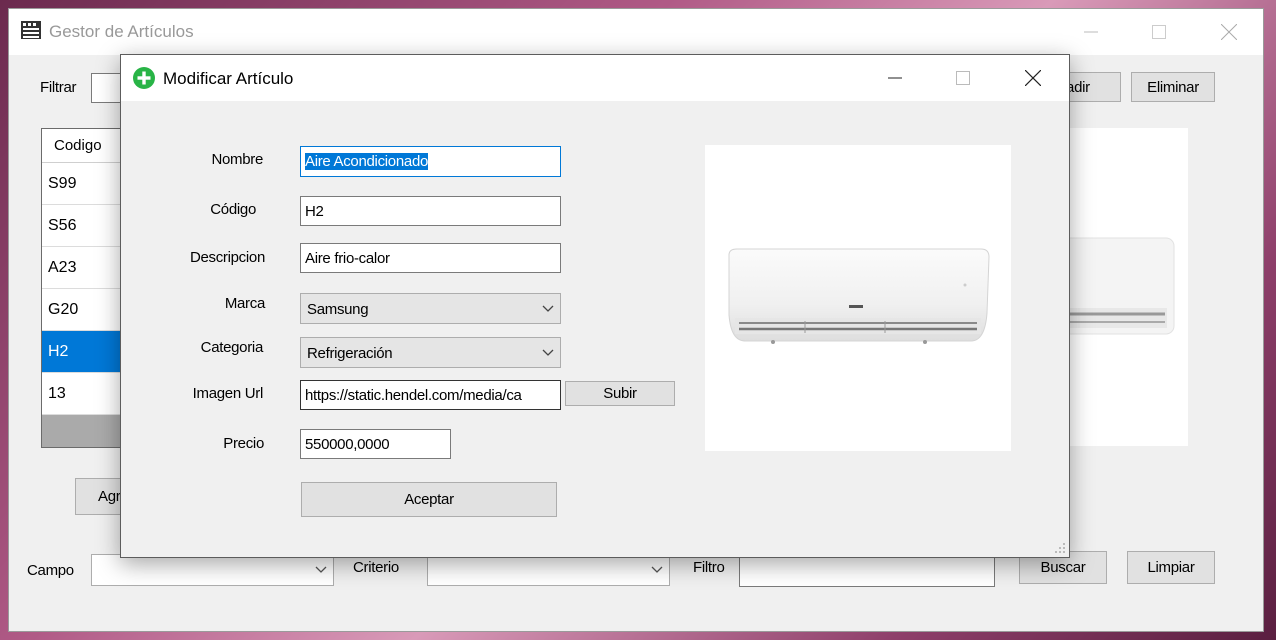  I want to click on resize-grip-icon, so click(1060, 548).